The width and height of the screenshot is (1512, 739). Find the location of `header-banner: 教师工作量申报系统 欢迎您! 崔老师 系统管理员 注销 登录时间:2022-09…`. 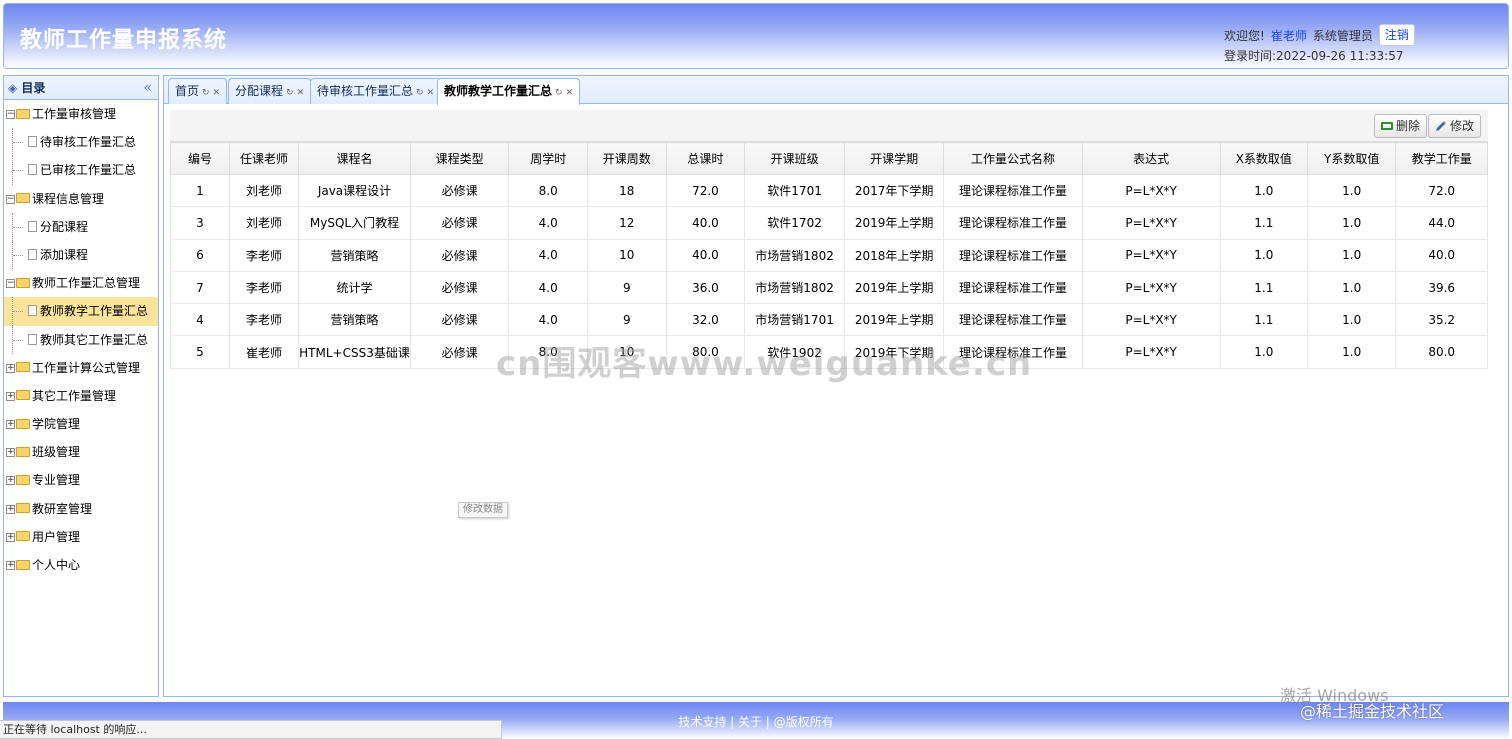

header-banner: 教师工作量申报系统 欢迎您! 崔老师 系统管理员 注销 登录时间:2022-09… is located at coordinates (756, 36).